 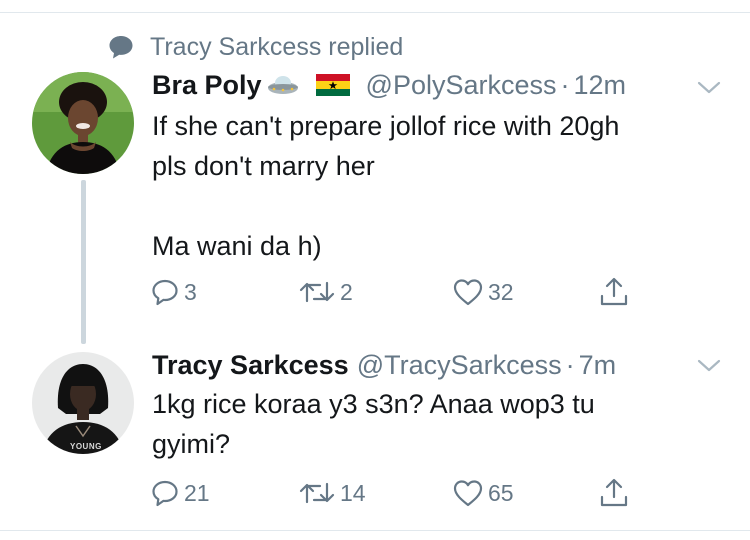 I want to click on tweet-header: Tracy Sarkcess @TracySarkcess · 7m, so click(x=384, y=365).